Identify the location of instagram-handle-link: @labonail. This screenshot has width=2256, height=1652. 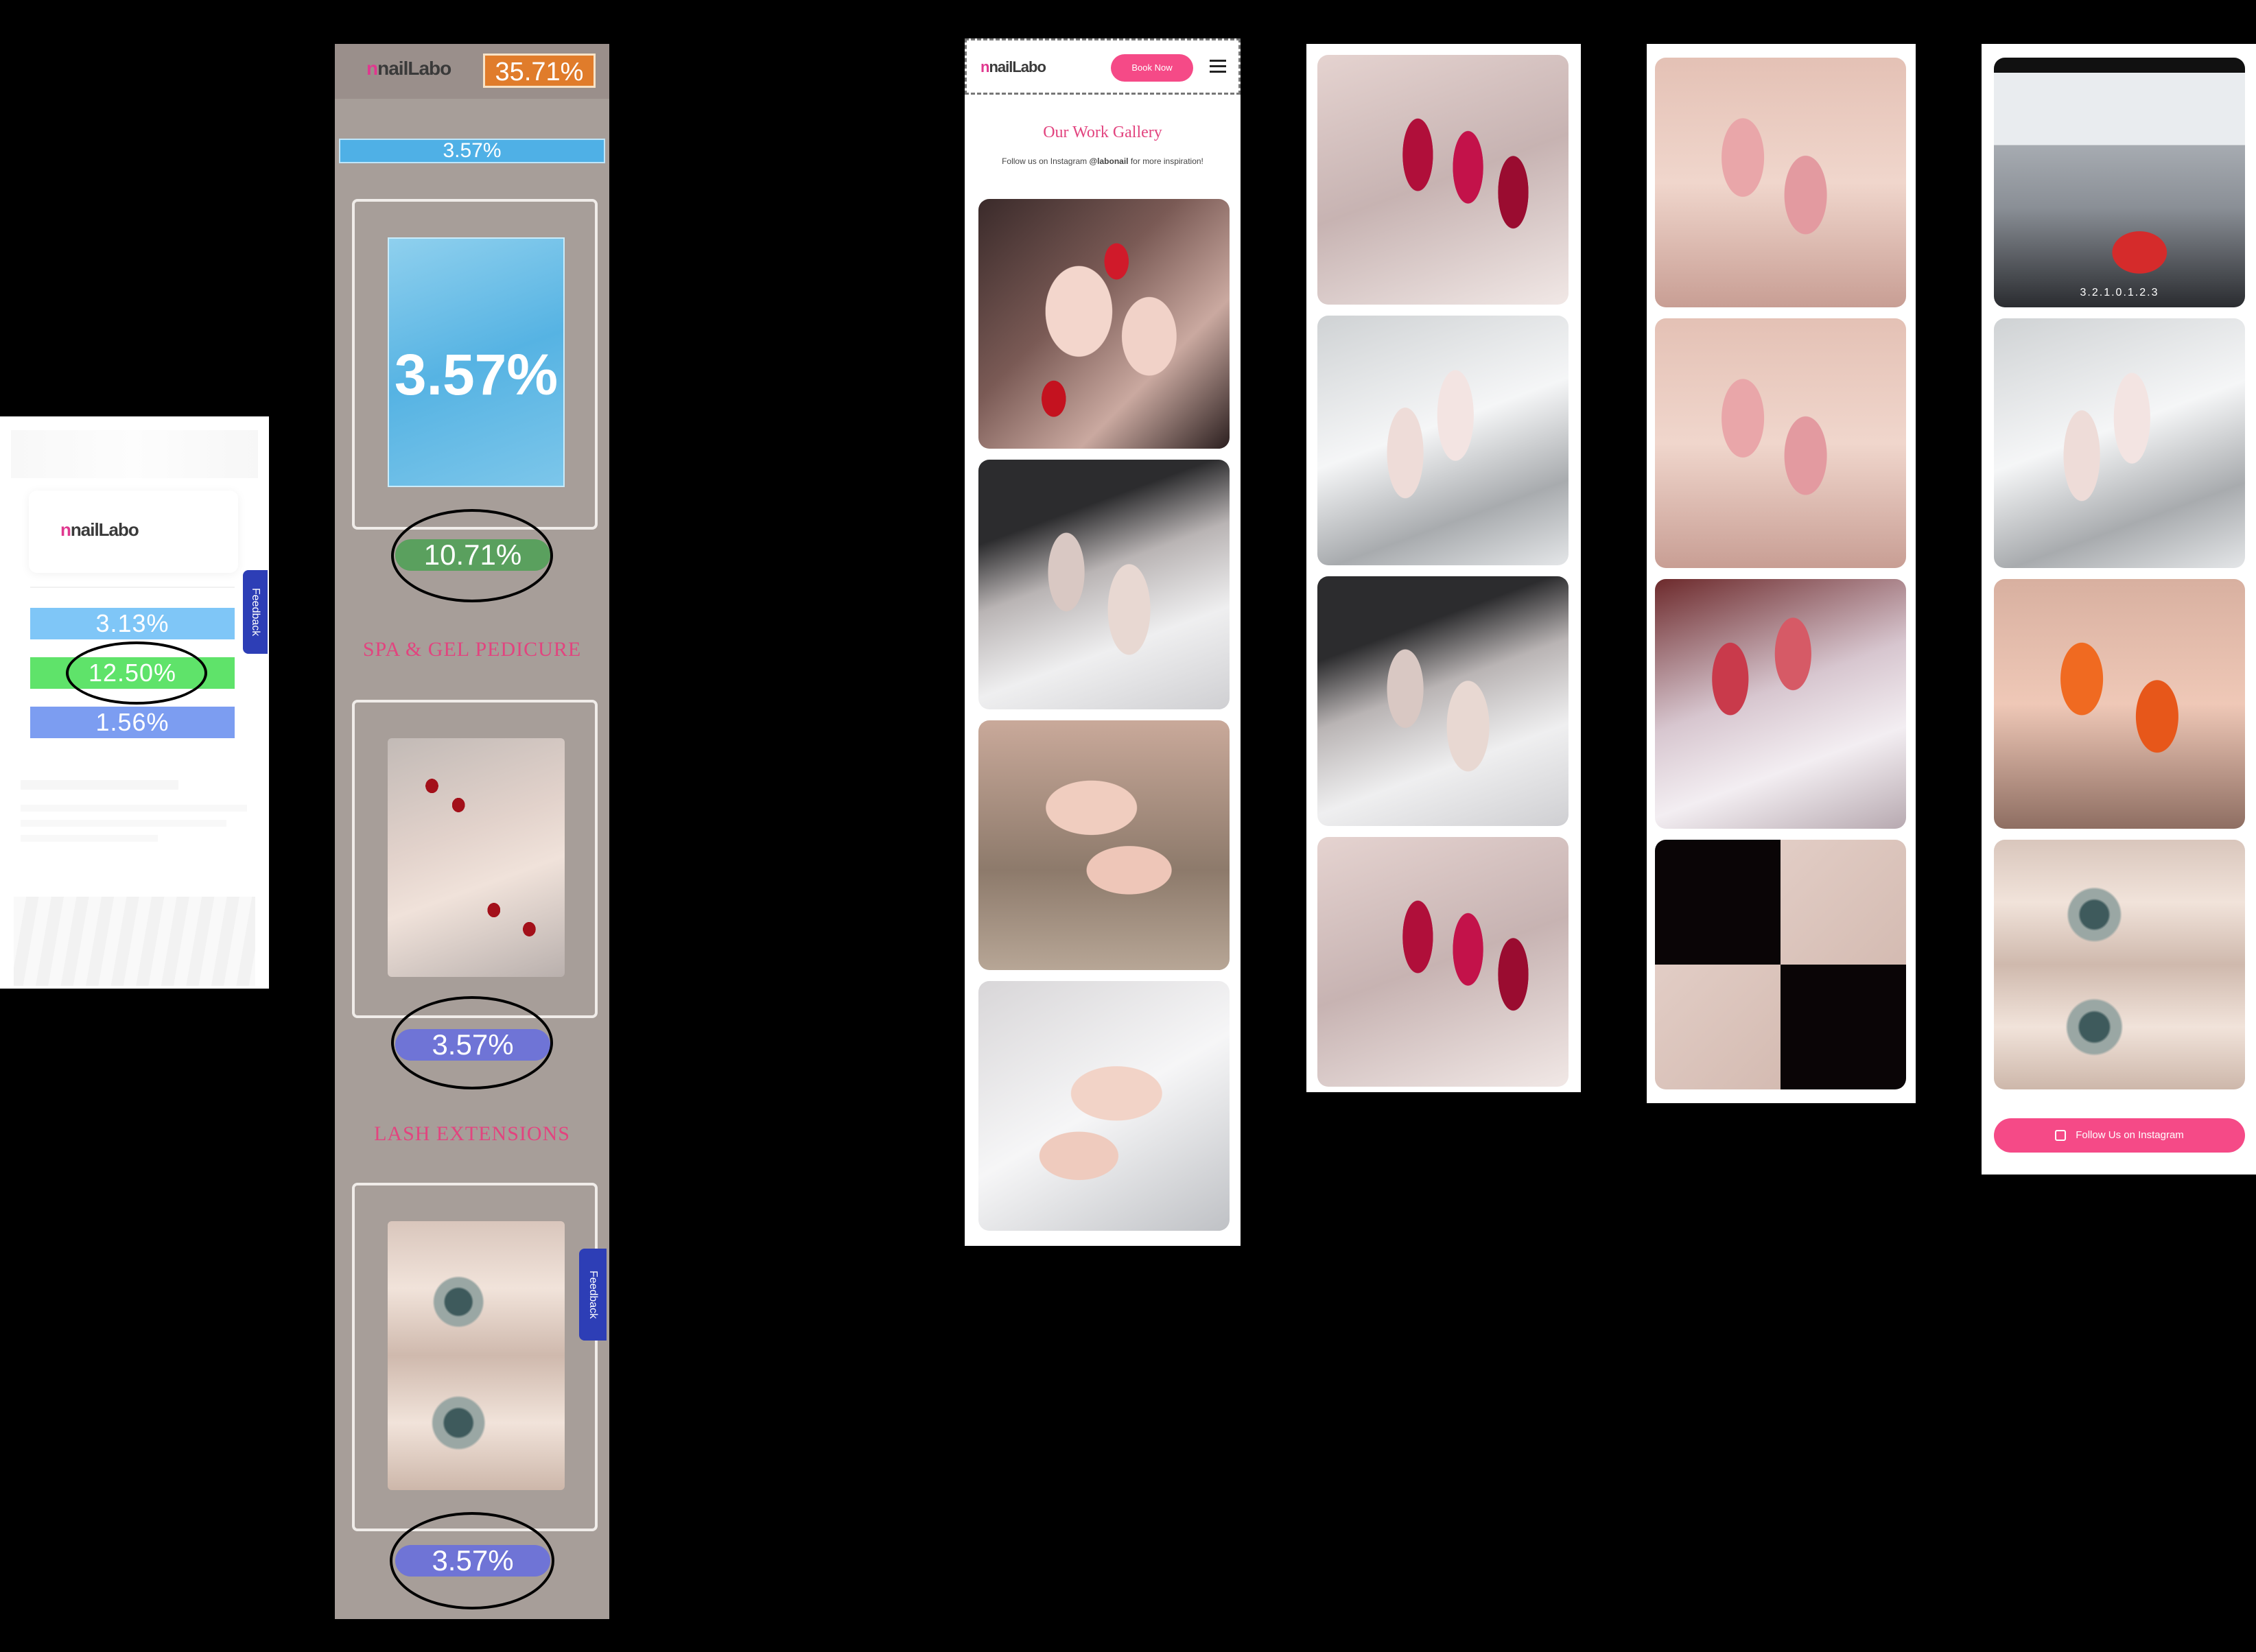
(1108, 161).